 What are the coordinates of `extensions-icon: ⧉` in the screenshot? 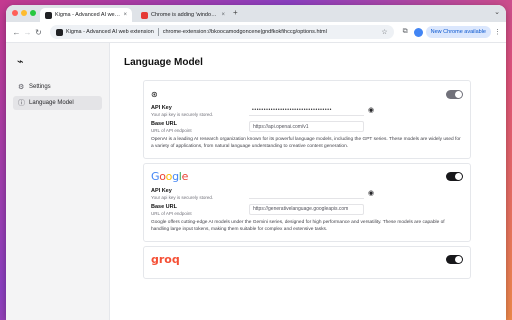 It's located at (405, 32).